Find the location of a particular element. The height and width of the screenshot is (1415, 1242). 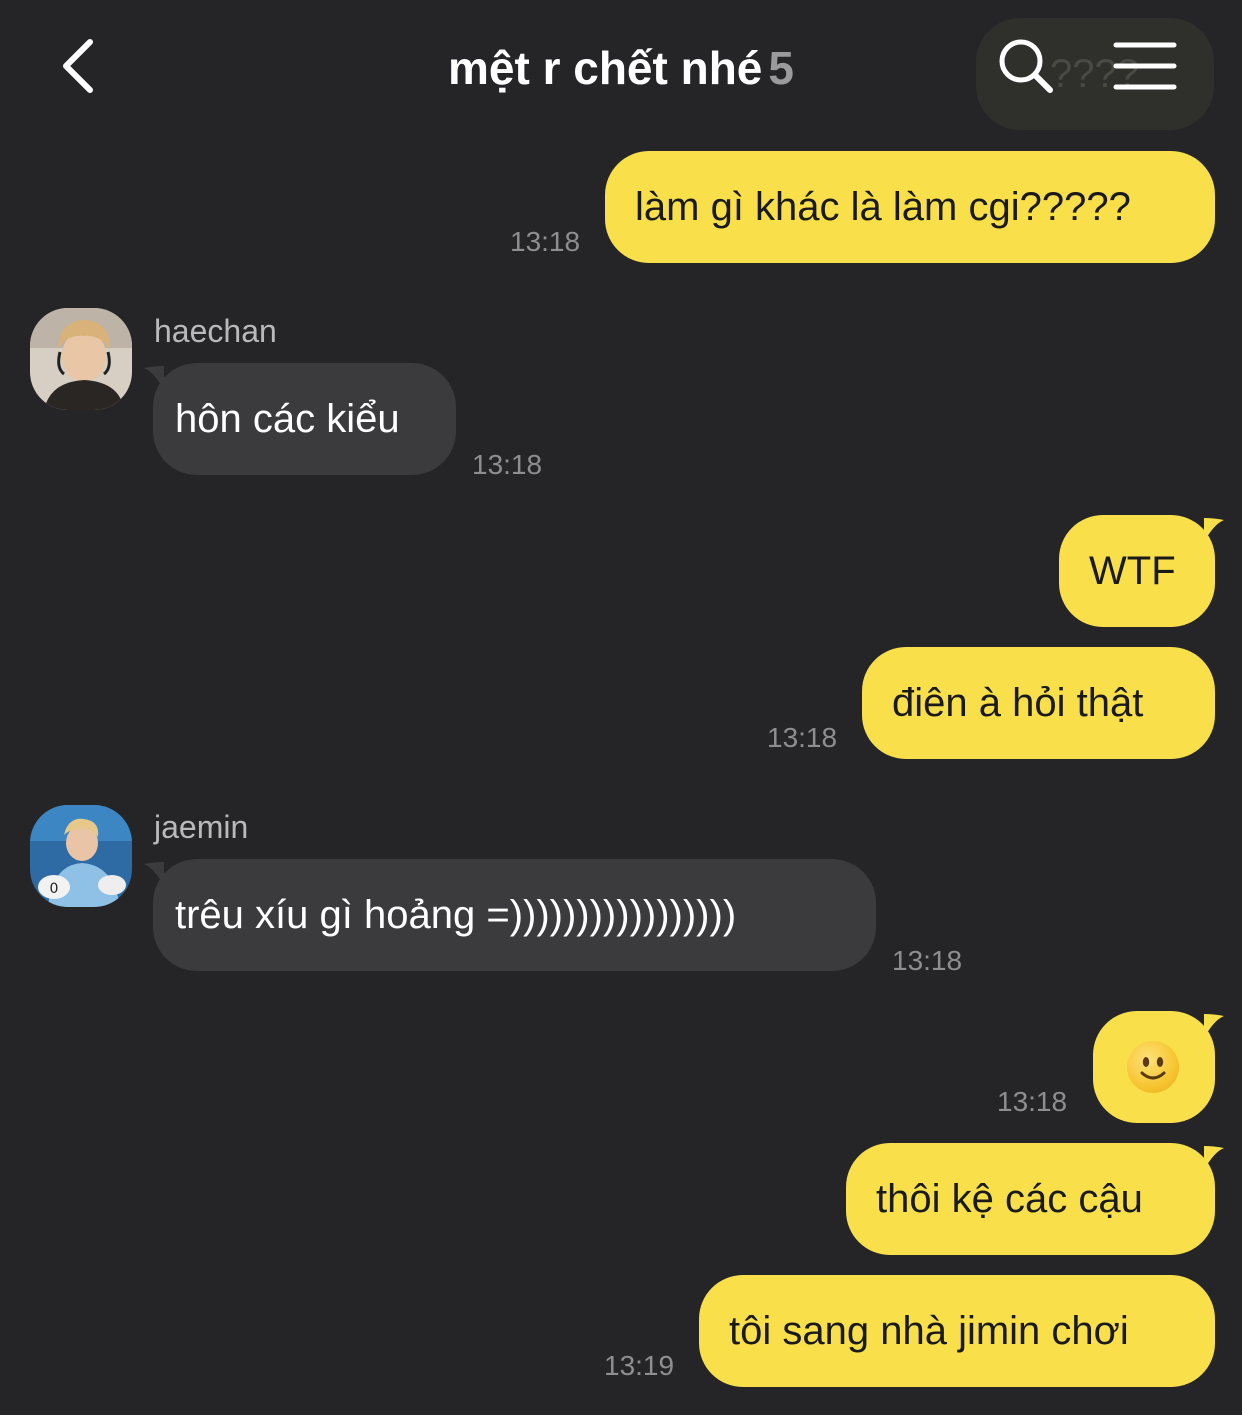

member-count: 5 is located at coordinates (781, 68).